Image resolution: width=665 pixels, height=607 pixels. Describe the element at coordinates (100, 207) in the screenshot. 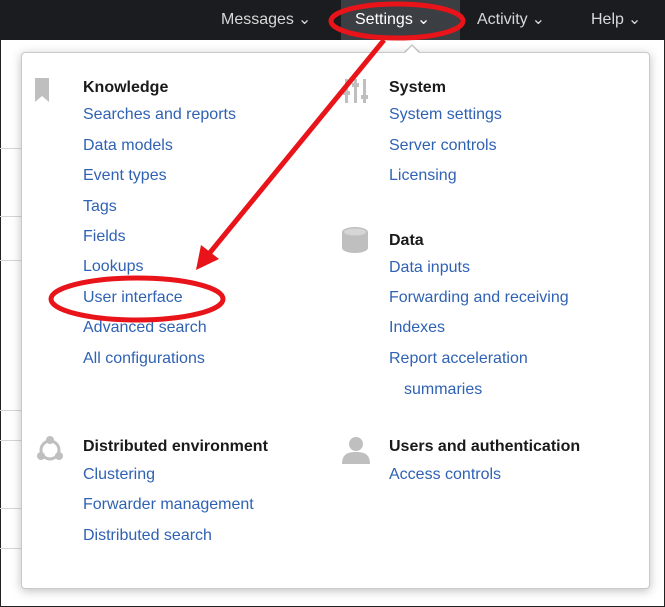

I see `link-tags: Tags` at that location.